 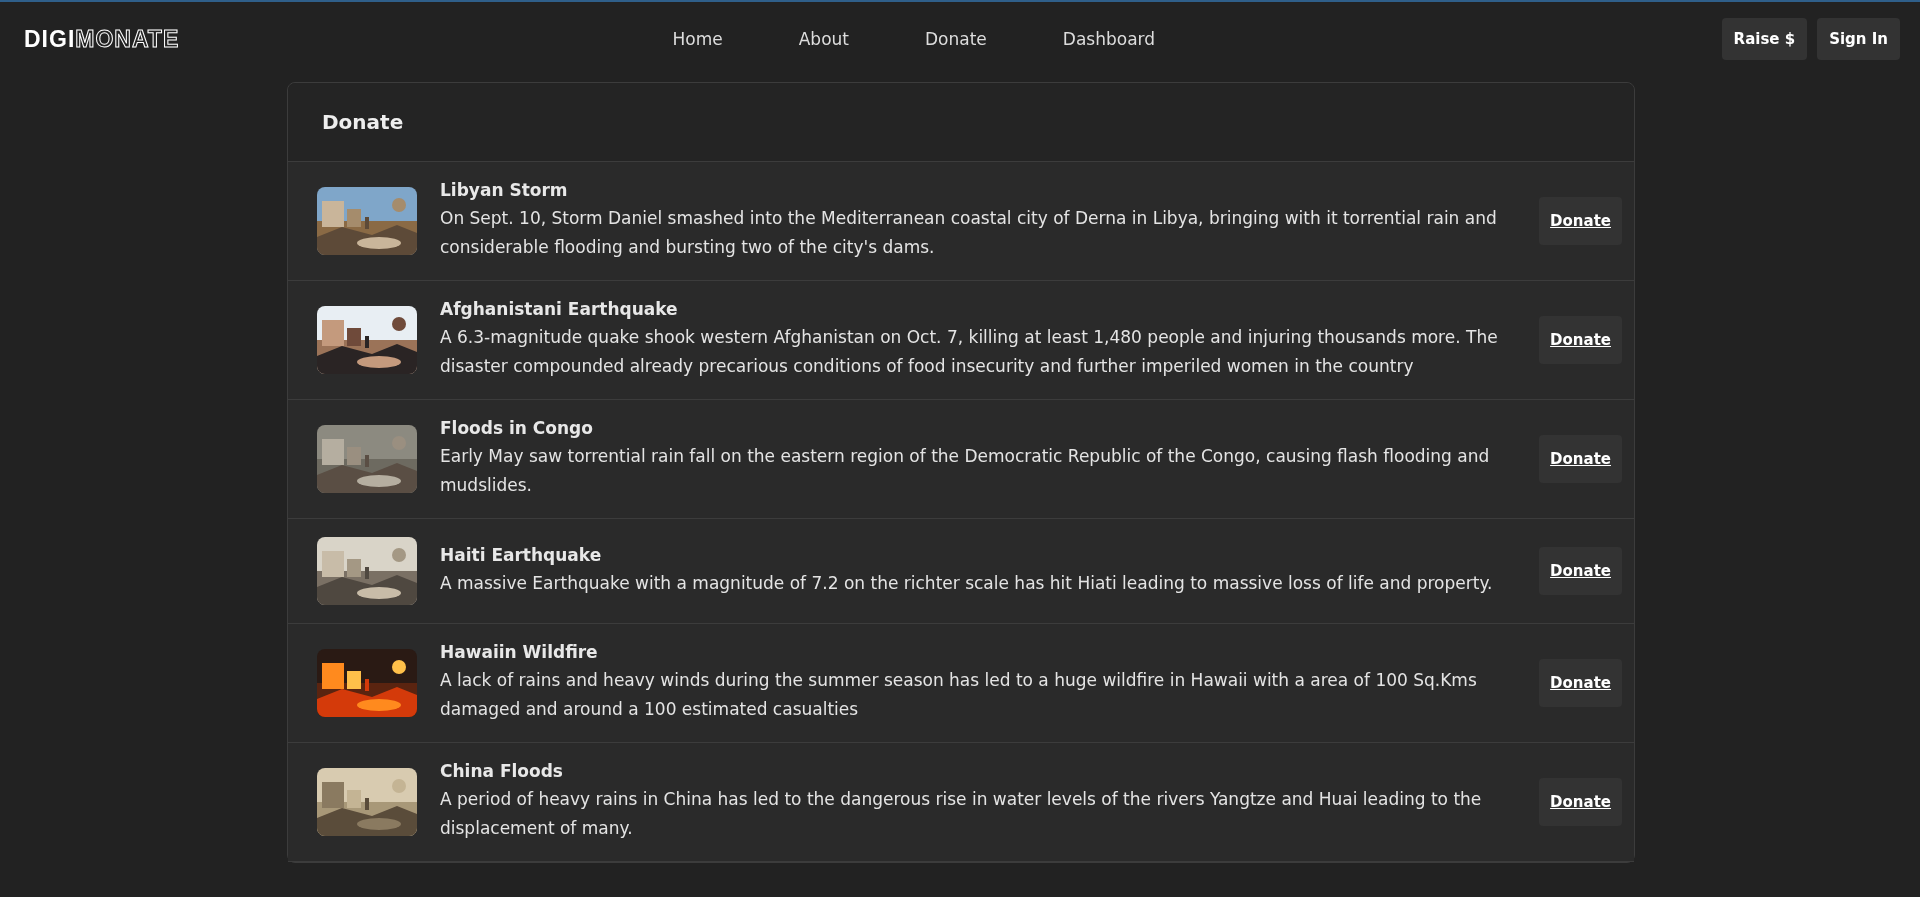 What do you see at coordinates (504, 190) in the screenshot?
I see `cause-title: Libyan Storm` at bounding box center [504, 190].